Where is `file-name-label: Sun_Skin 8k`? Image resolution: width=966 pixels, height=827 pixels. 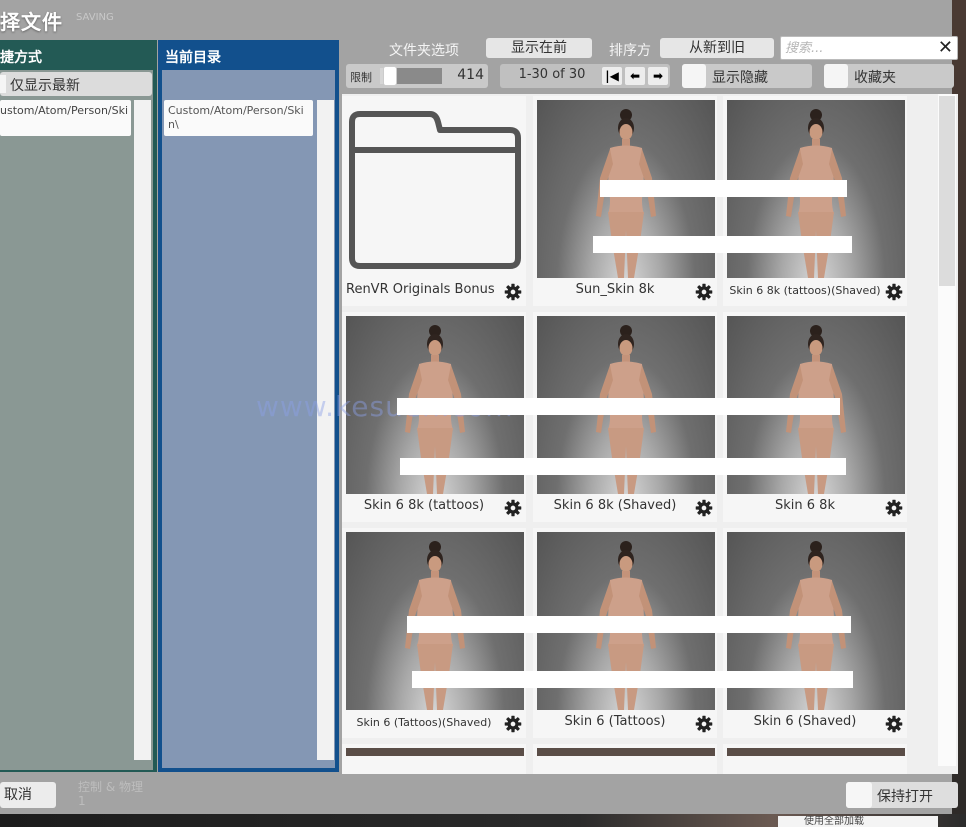 file-name-label: Sun_Skin 8k is located at coordinates (615, 289).